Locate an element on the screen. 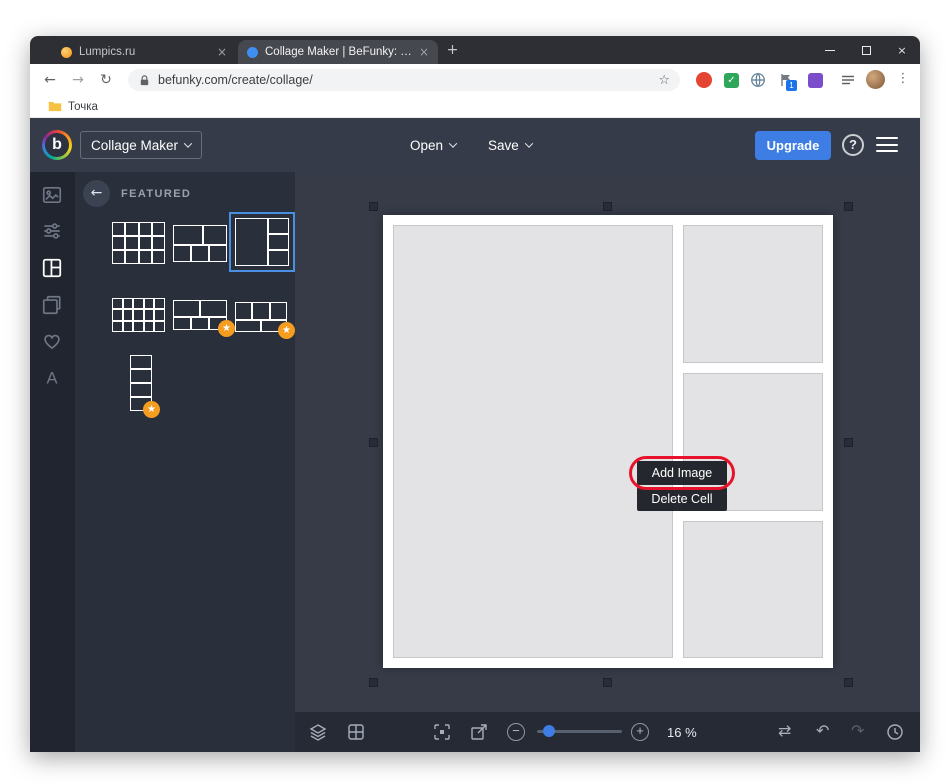  redo-icon: ↷ is located at coordinates (857, 730).